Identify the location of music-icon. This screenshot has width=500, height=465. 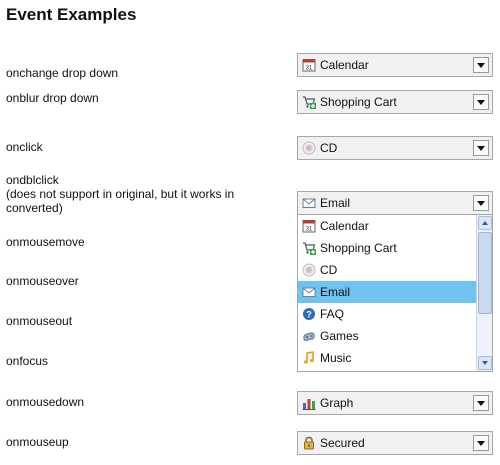
(309, 358).